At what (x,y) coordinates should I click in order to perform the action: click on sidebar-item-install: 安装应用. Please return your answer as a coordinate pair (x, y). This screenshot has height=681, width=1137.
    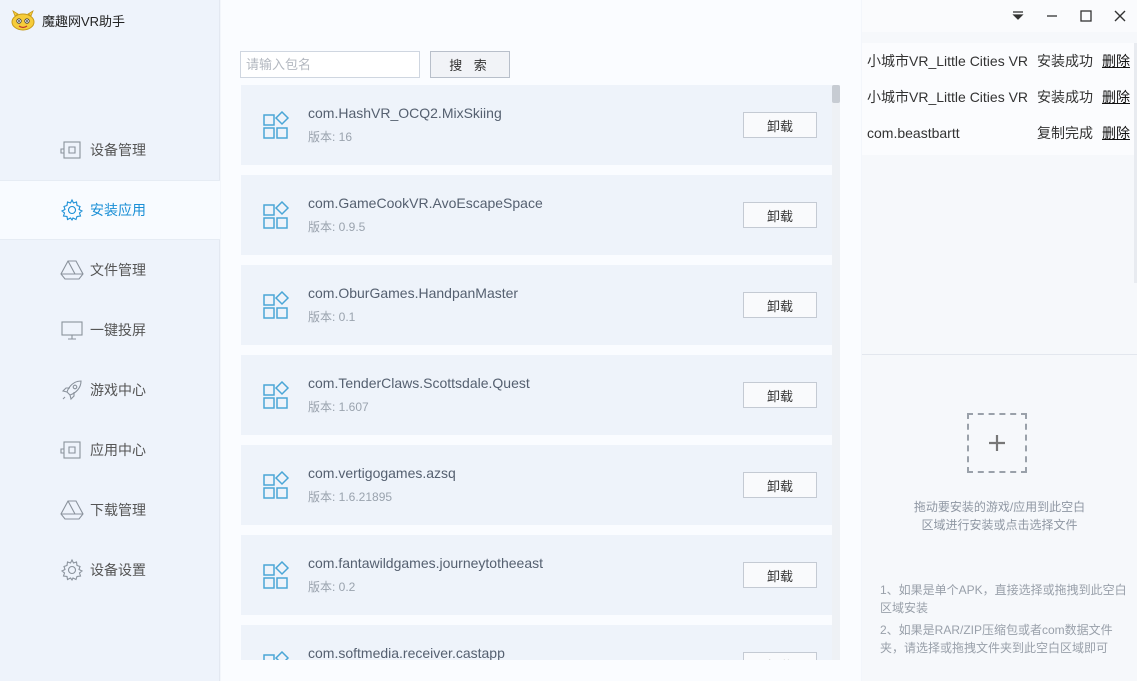
    Looking at the image, I should click on (110, 210).